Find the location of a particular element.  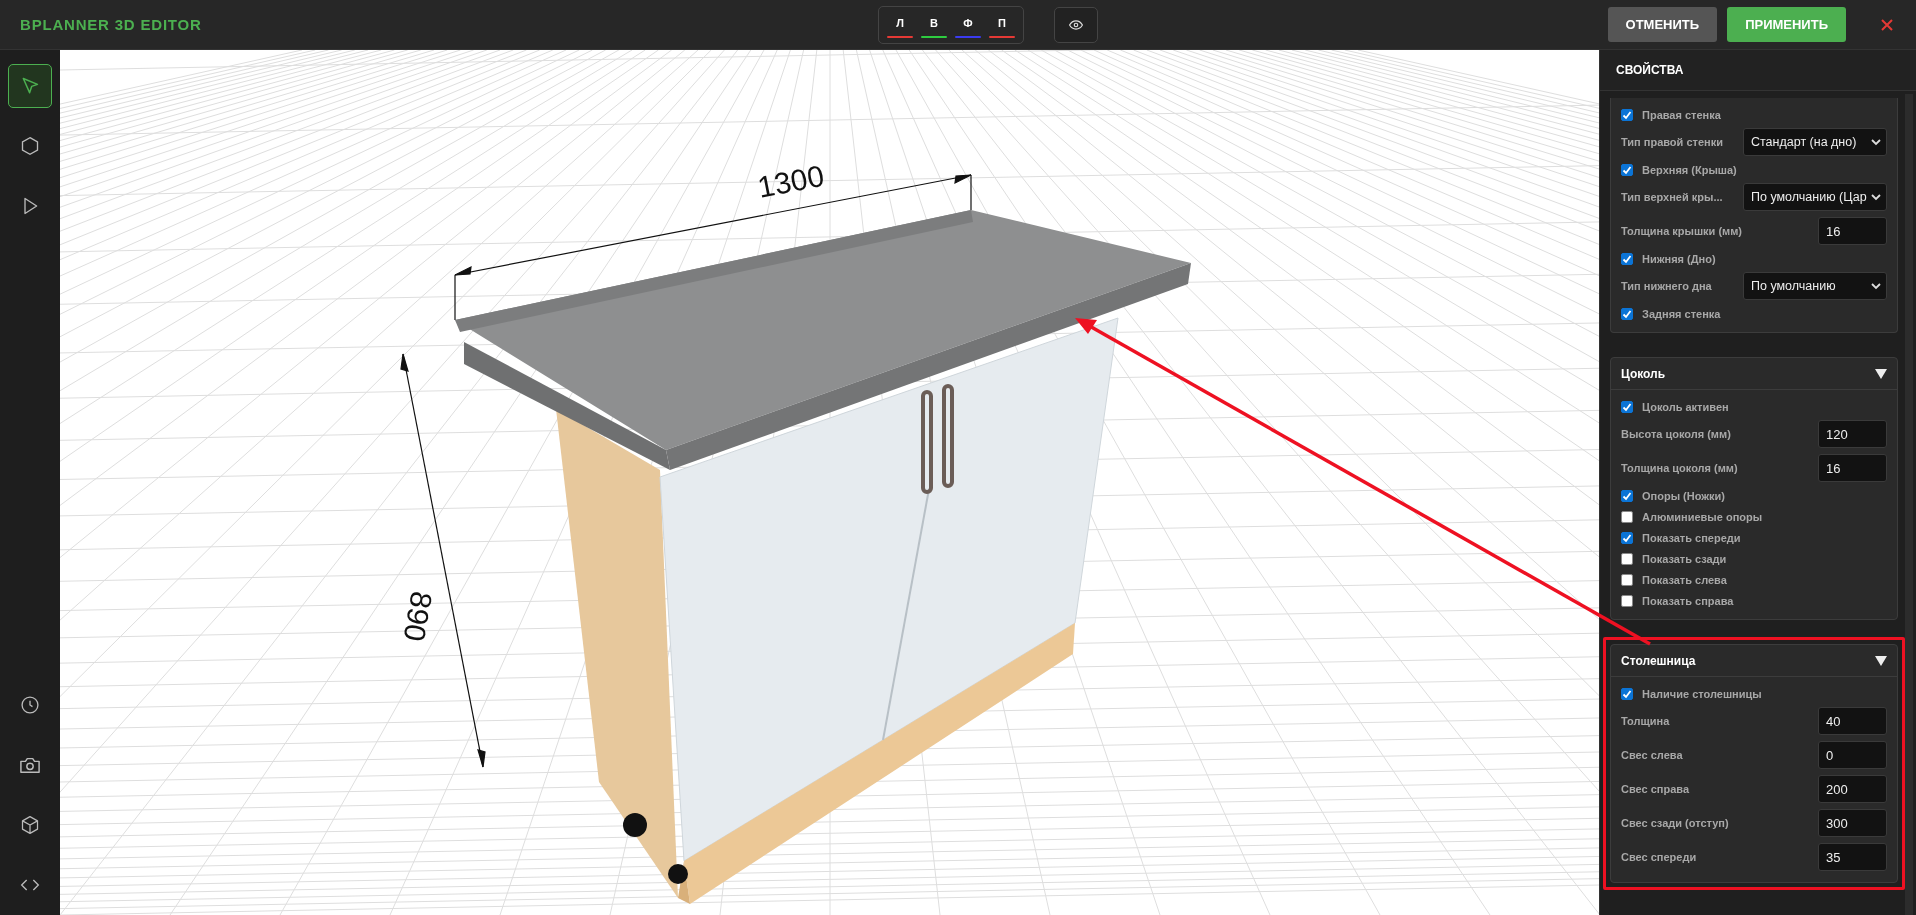

tool-button is located at coordinates (30, 86).